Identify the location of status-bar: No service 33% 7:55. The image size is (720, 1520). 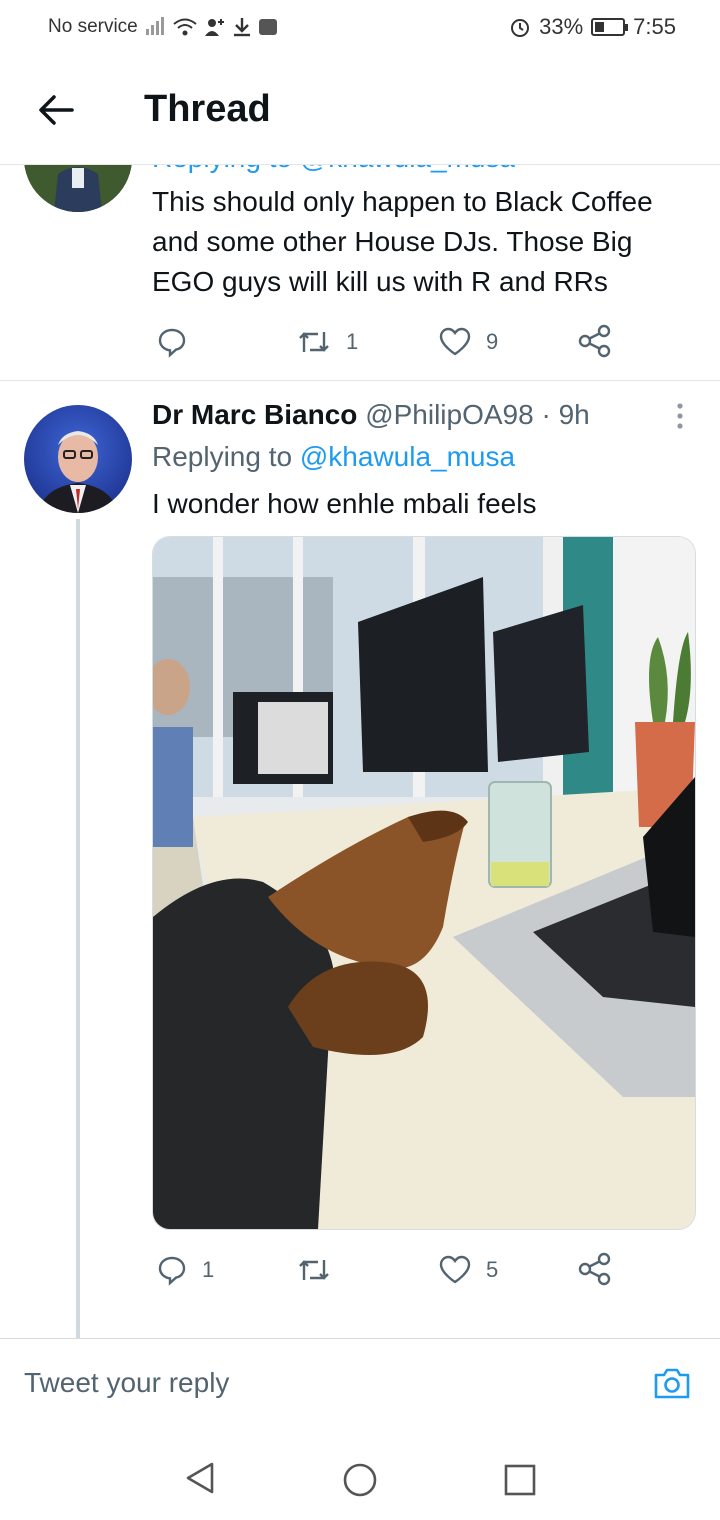
(360, 28).